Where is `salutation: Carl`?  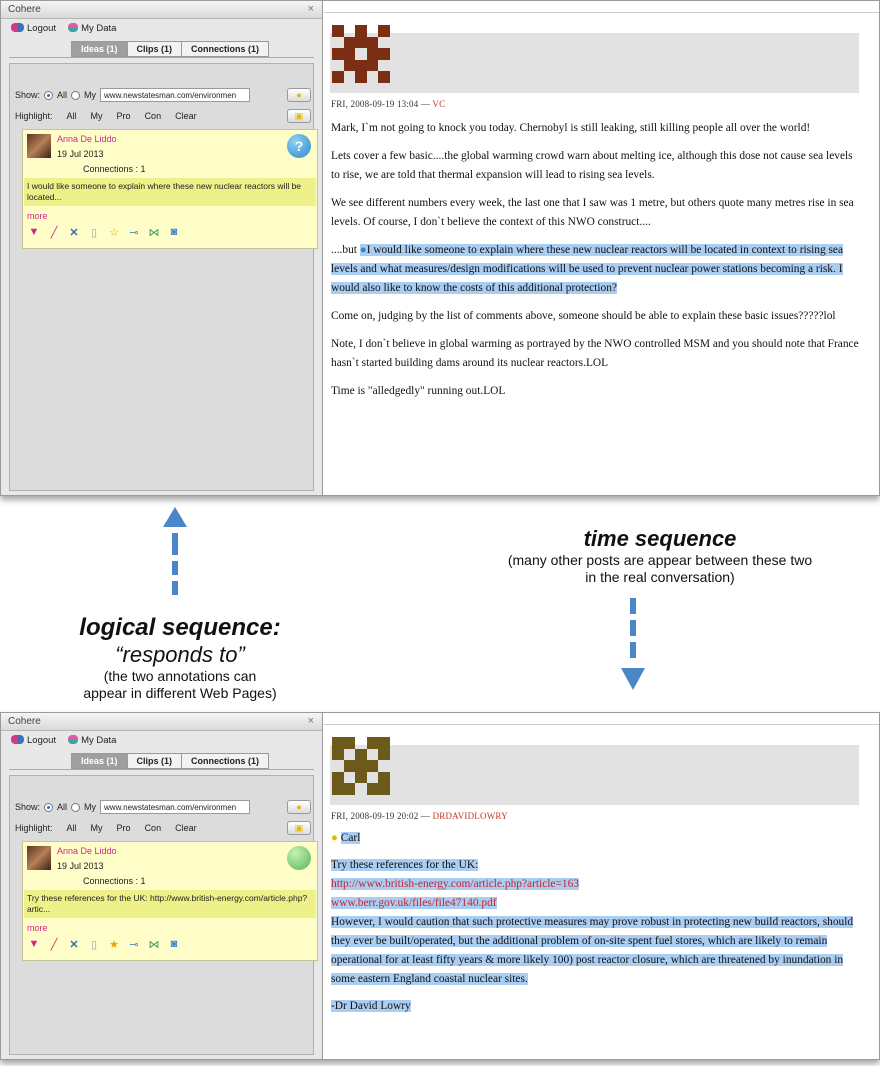
salutation: Carl is located at coordinates (350, 838).